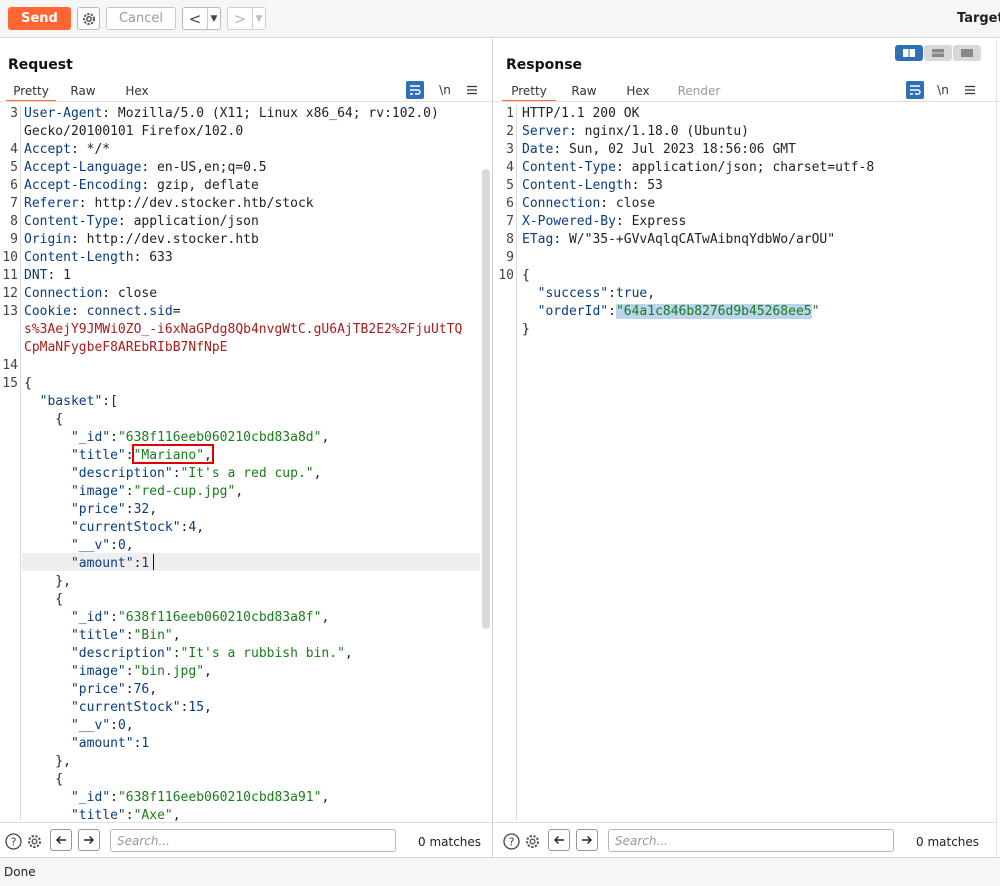 Image resolution: width=1000 pixels, height=886 pixels. Describe the element at coordinates (134, 131) in the screenshot. I see `token-text: Gecko/20100101 Firefox/102.0` at that location.